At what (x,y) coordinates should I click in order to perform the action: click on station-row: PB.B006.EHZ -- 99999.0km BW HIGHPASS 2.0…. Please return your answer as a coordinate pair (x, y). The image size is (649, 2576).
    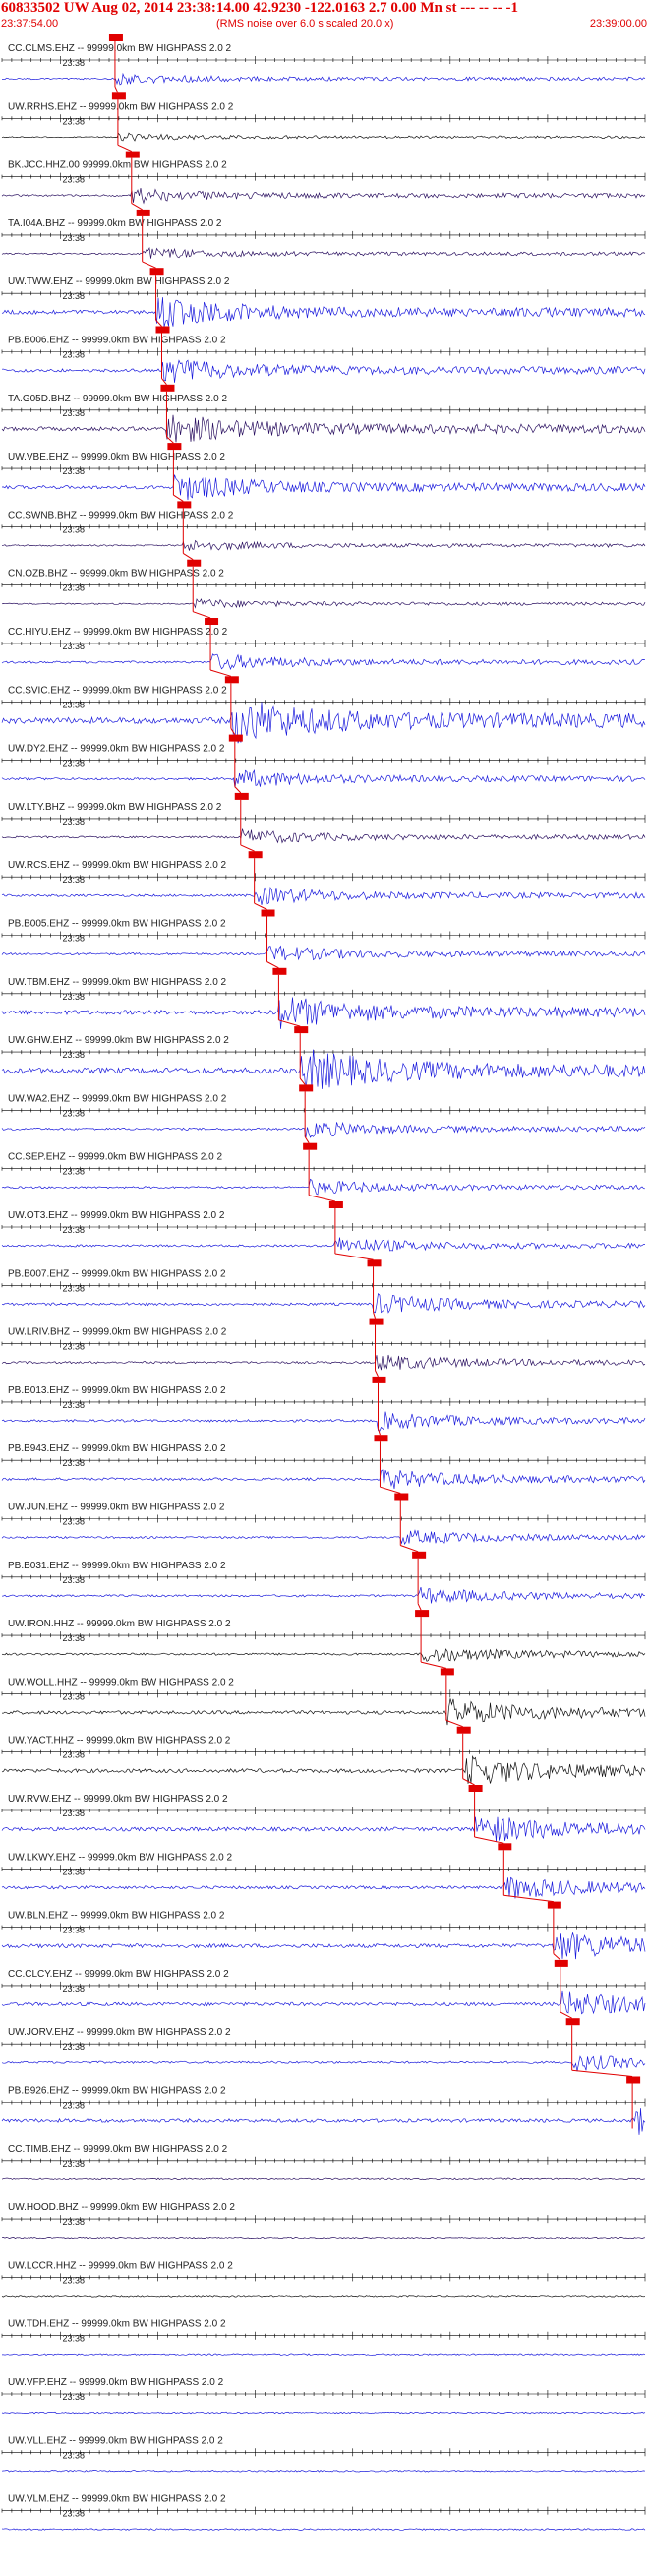
    Looking at the image, I should click on (323, 351).